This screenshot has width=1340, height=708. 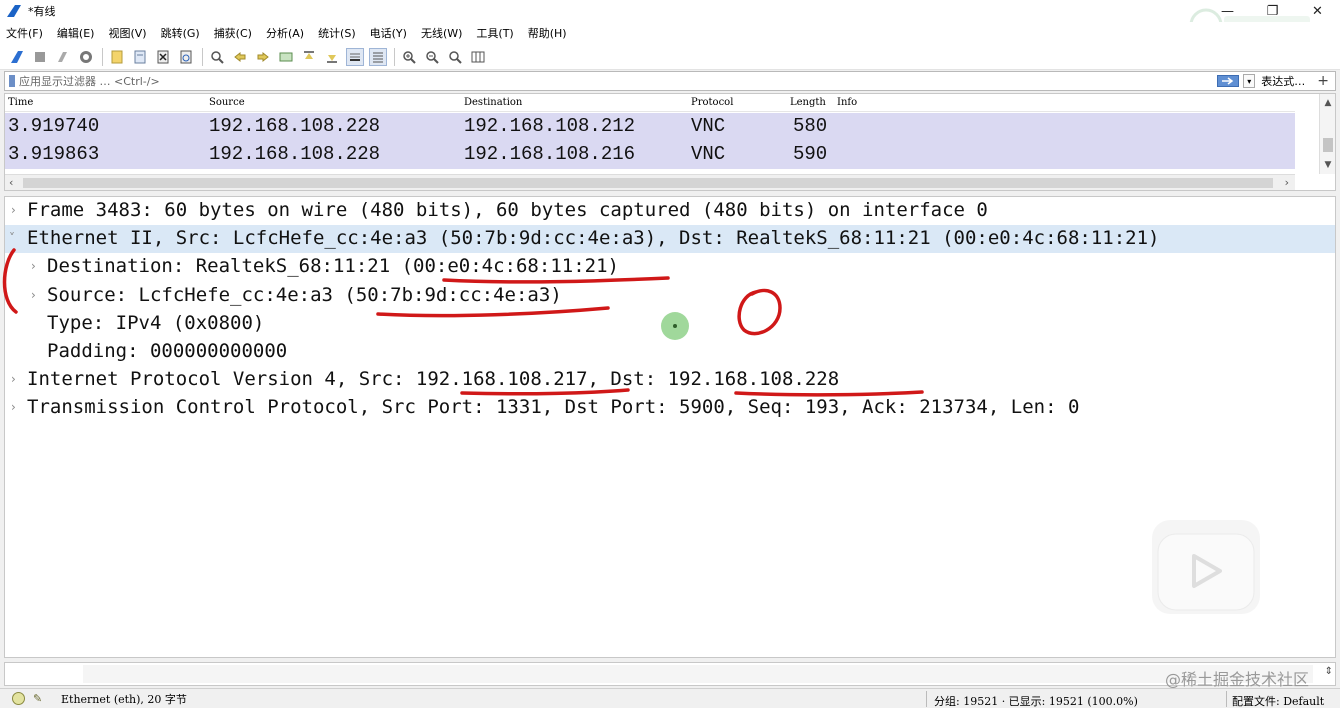 I want to click on colorize-icon, so click(x=378, y=56).